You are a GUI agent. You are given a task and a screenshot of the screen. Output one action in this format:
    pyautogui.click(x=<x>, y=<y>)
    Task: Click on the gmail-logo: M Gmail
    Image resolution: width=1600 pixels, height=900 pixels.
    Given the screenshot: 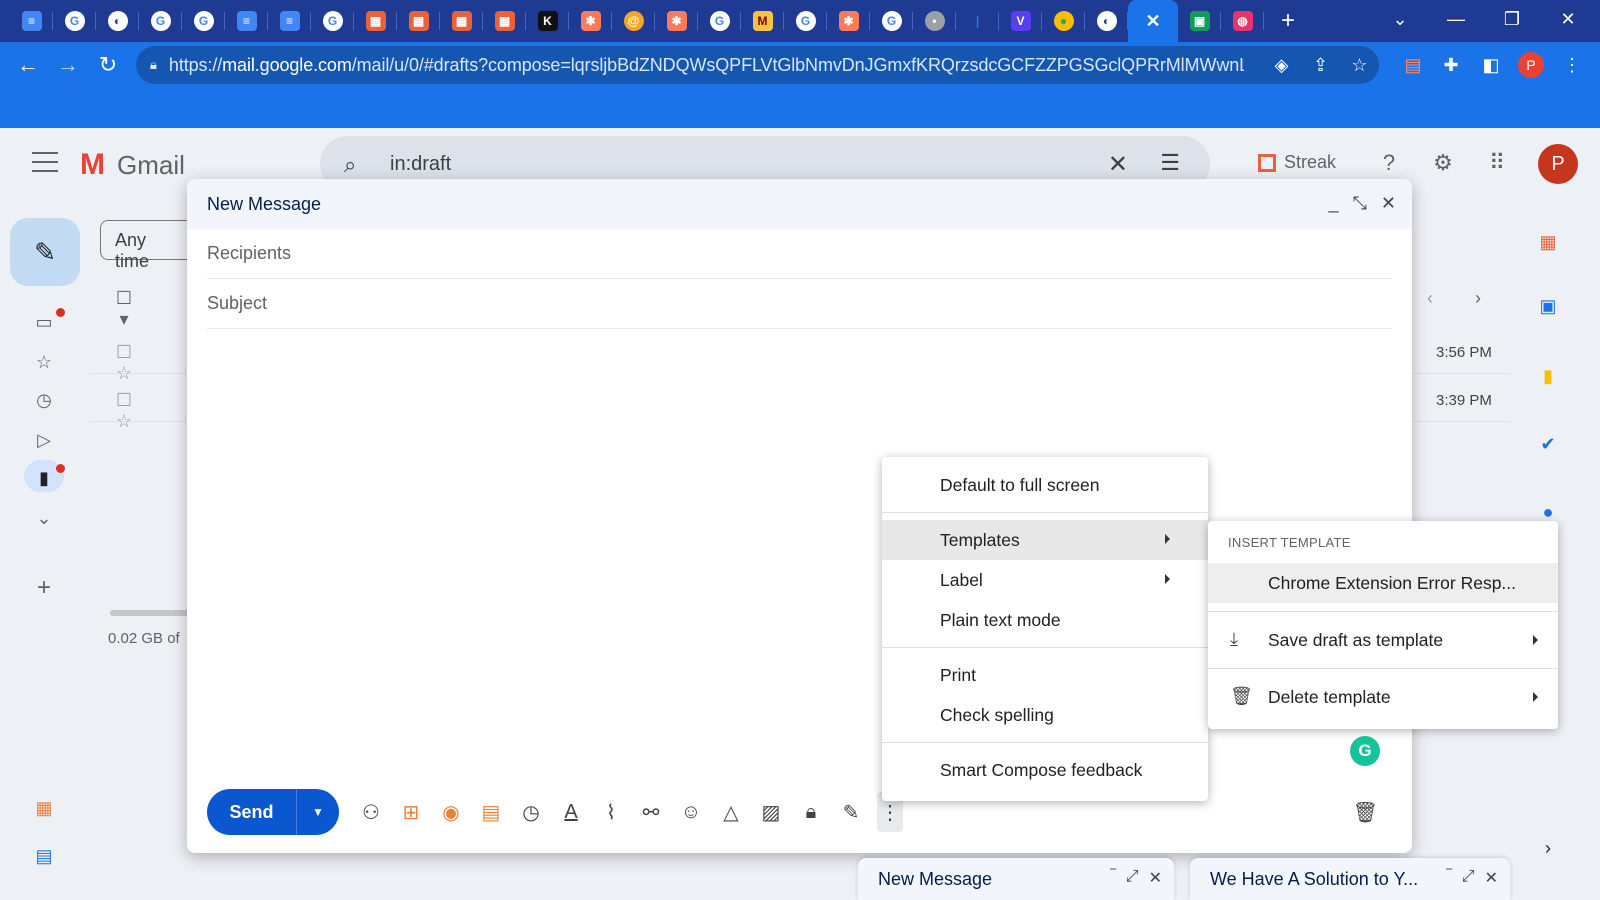 What is the action you would take?
    pyautogui.click(x=132, y=165)
    